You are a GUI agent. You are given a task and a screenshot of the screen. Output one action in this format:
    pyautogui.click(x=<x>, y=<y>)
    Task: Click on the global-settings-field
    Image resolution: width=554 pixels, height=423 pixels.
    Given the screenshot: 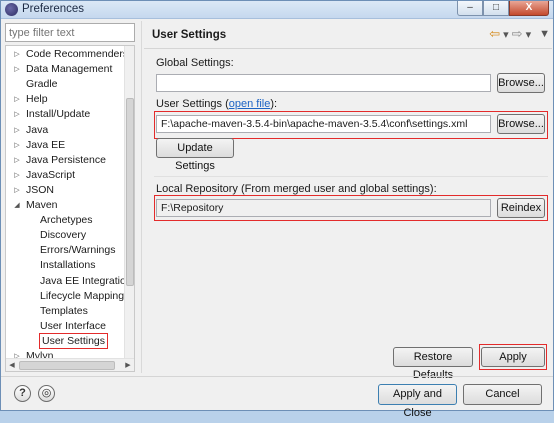 What is the action you would take?
    pyautogui.click(x=323, y=83)
    